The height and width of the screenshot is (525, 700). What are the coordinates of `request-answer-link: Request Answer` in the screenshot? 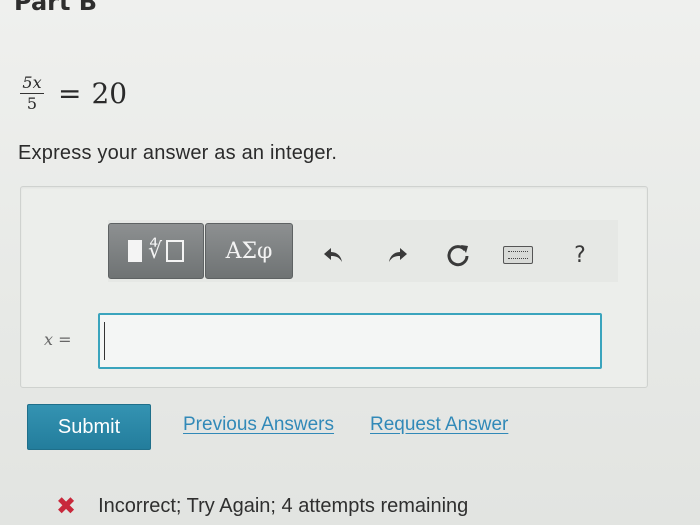 It's located at (439, 425).